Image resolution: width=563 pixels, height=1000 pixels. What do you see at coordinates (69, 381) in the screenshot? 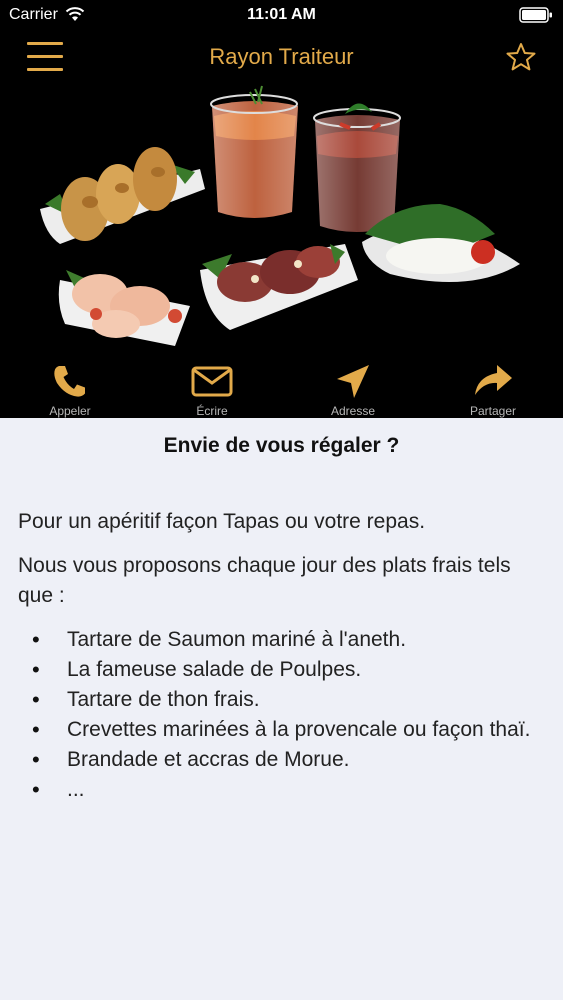
I see `phone-icon` at bounding box center [69, 381].